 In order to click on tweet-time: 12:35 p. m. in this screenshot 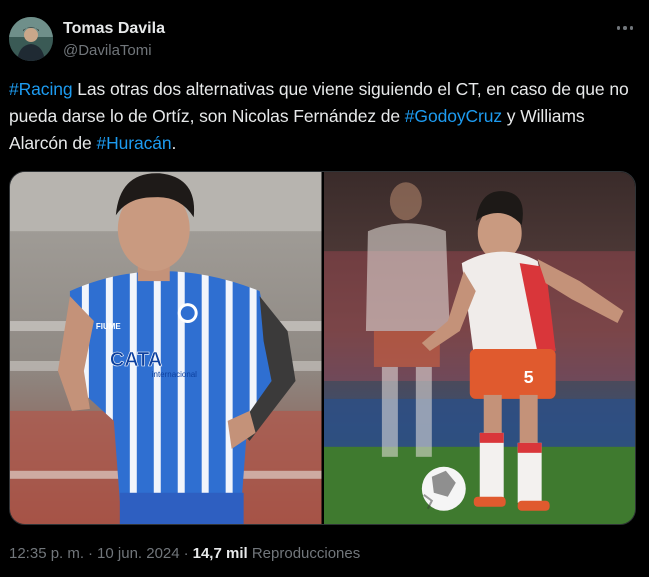, I will do `click(46, 553)`.